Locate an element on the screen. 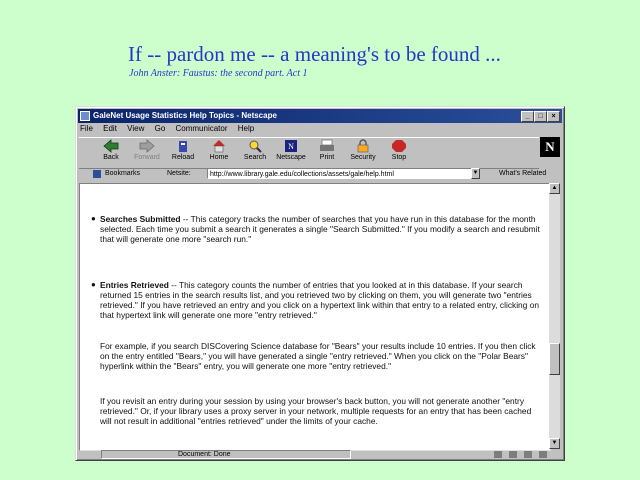 This screenshot has width=640, height=480. scroll-thumb is located at coordinates (554, 359).